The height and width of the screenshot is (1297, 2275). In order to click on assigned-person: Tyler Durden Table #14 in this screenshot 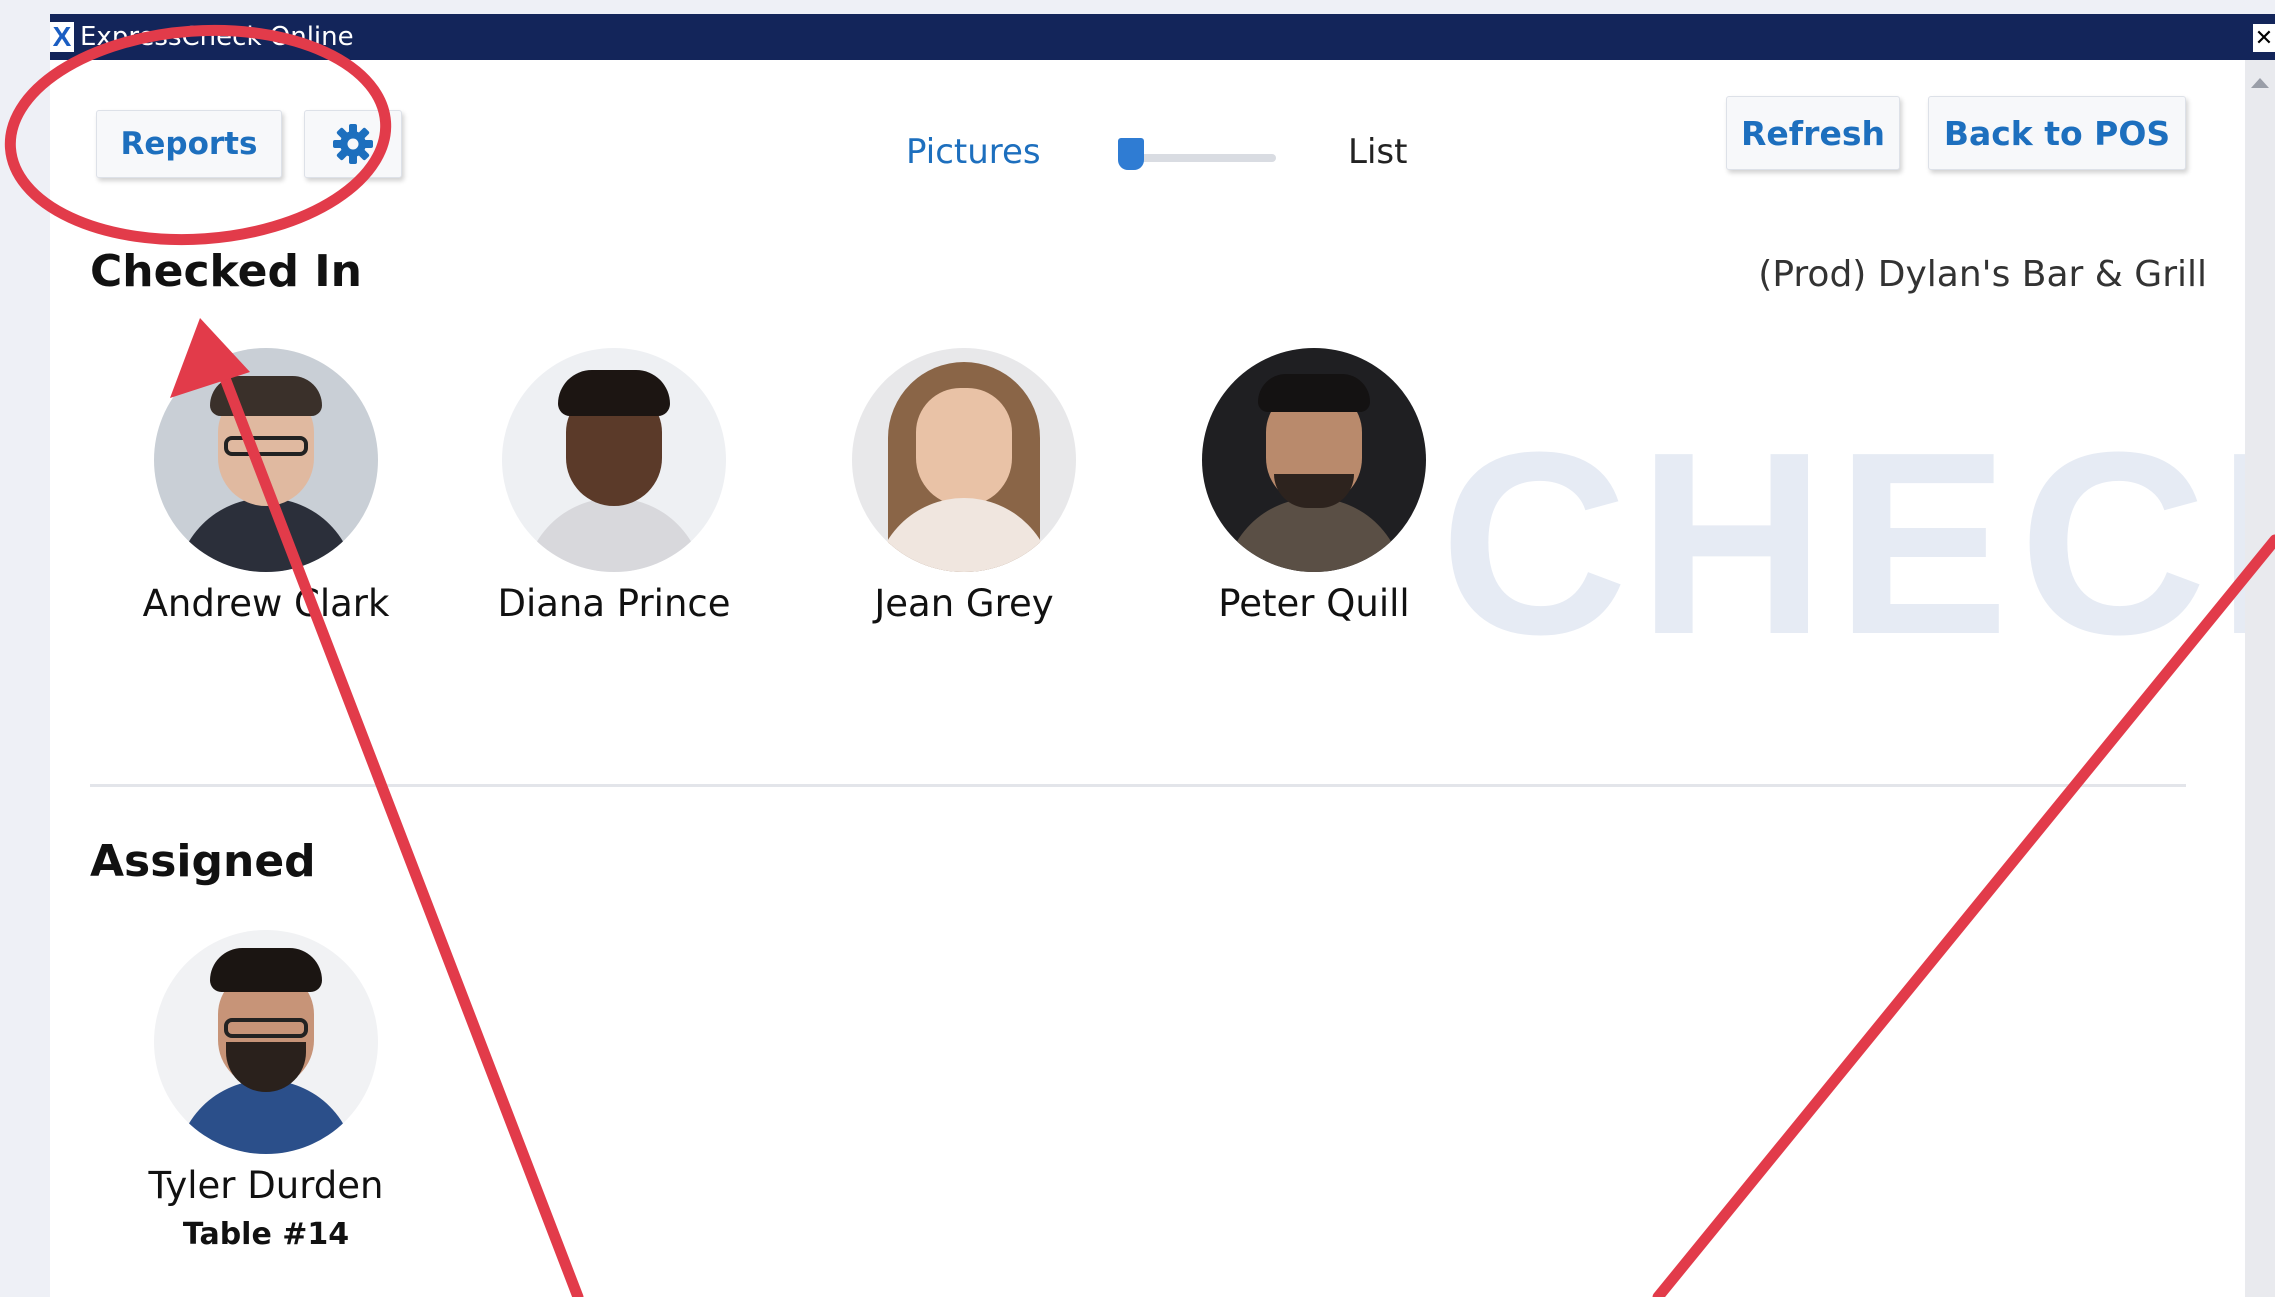, I will do `click(266, 1091)`.